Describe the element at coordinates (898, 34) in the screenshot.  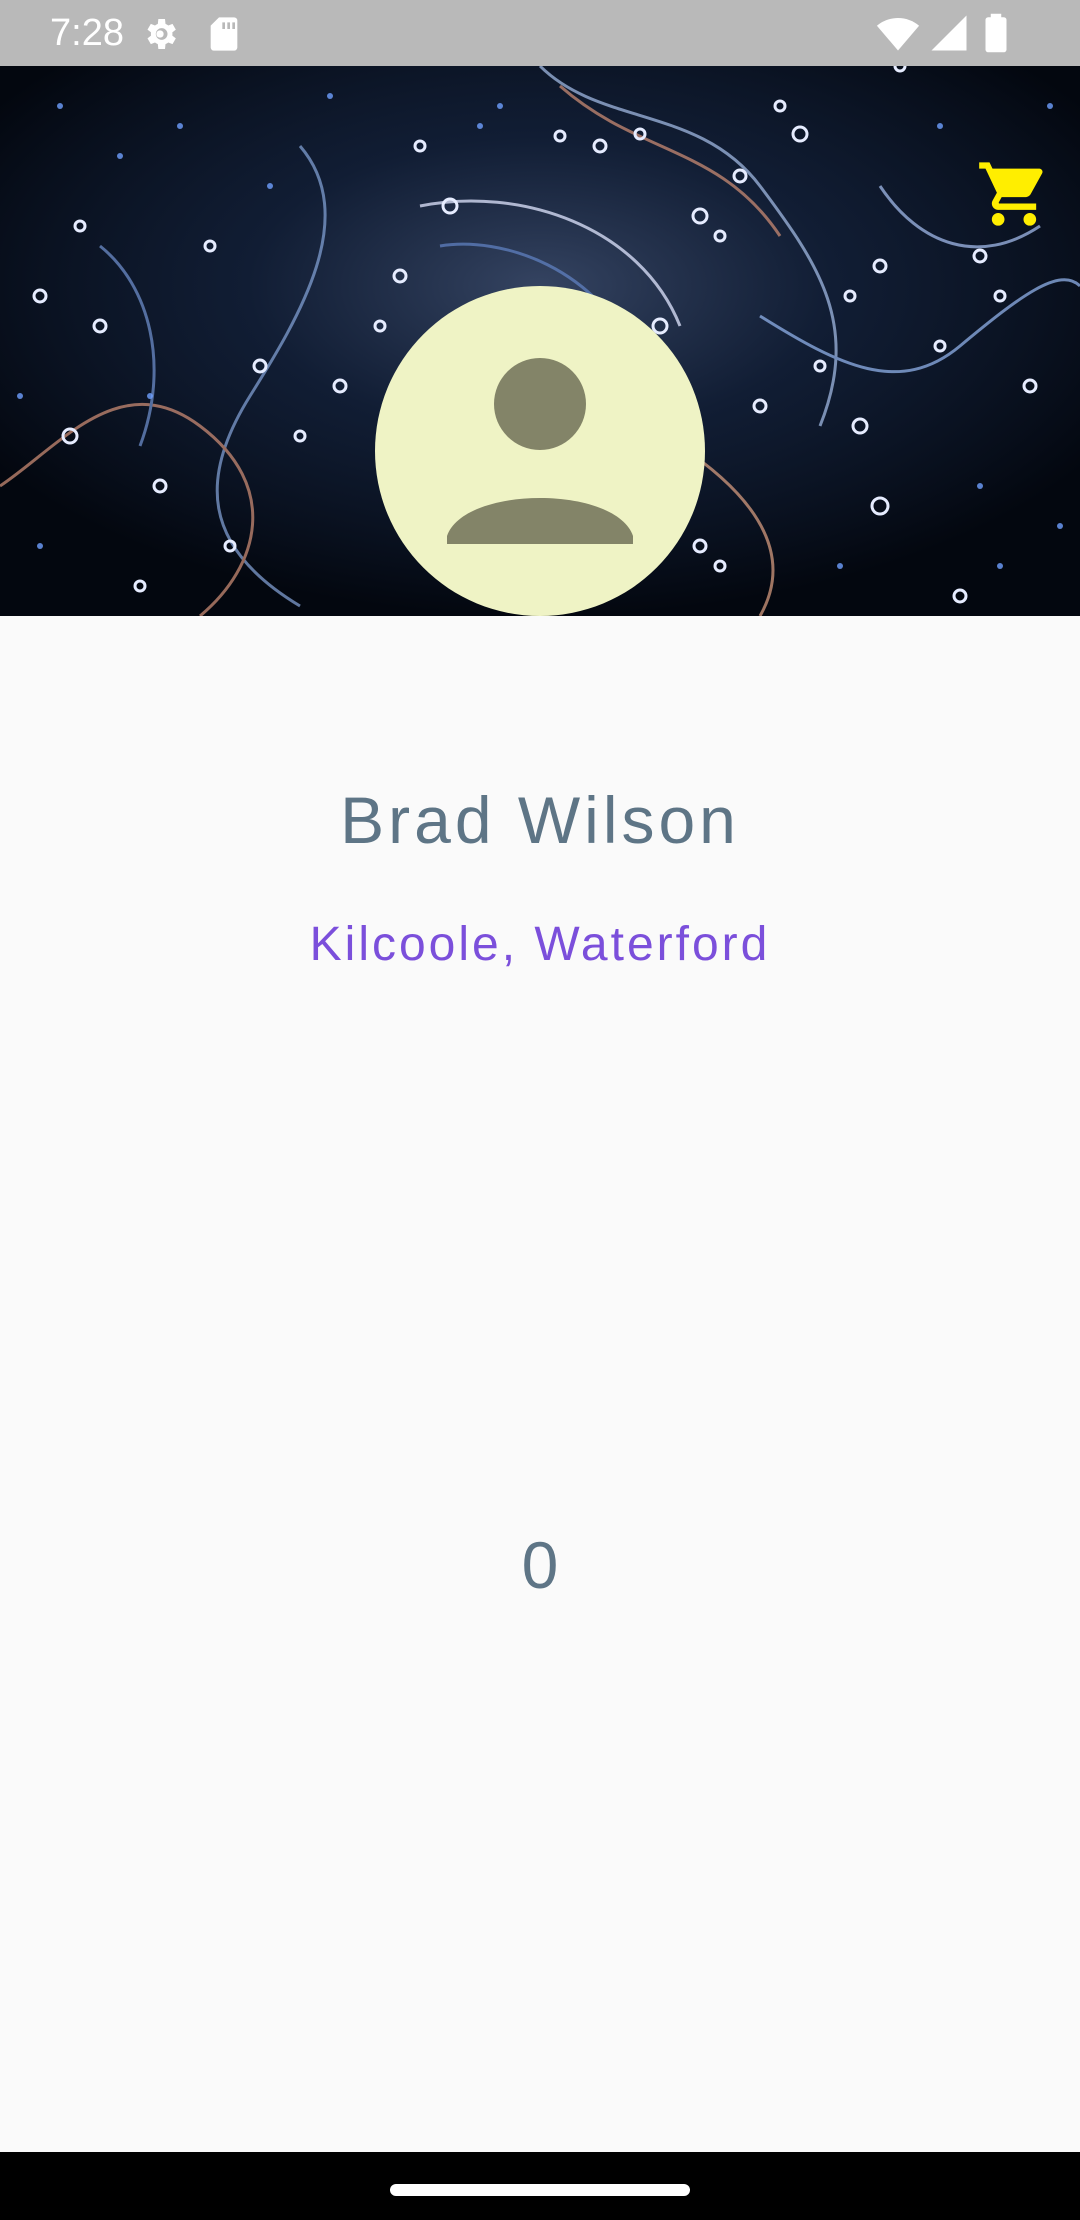
I see `wifi-icon` at that location.